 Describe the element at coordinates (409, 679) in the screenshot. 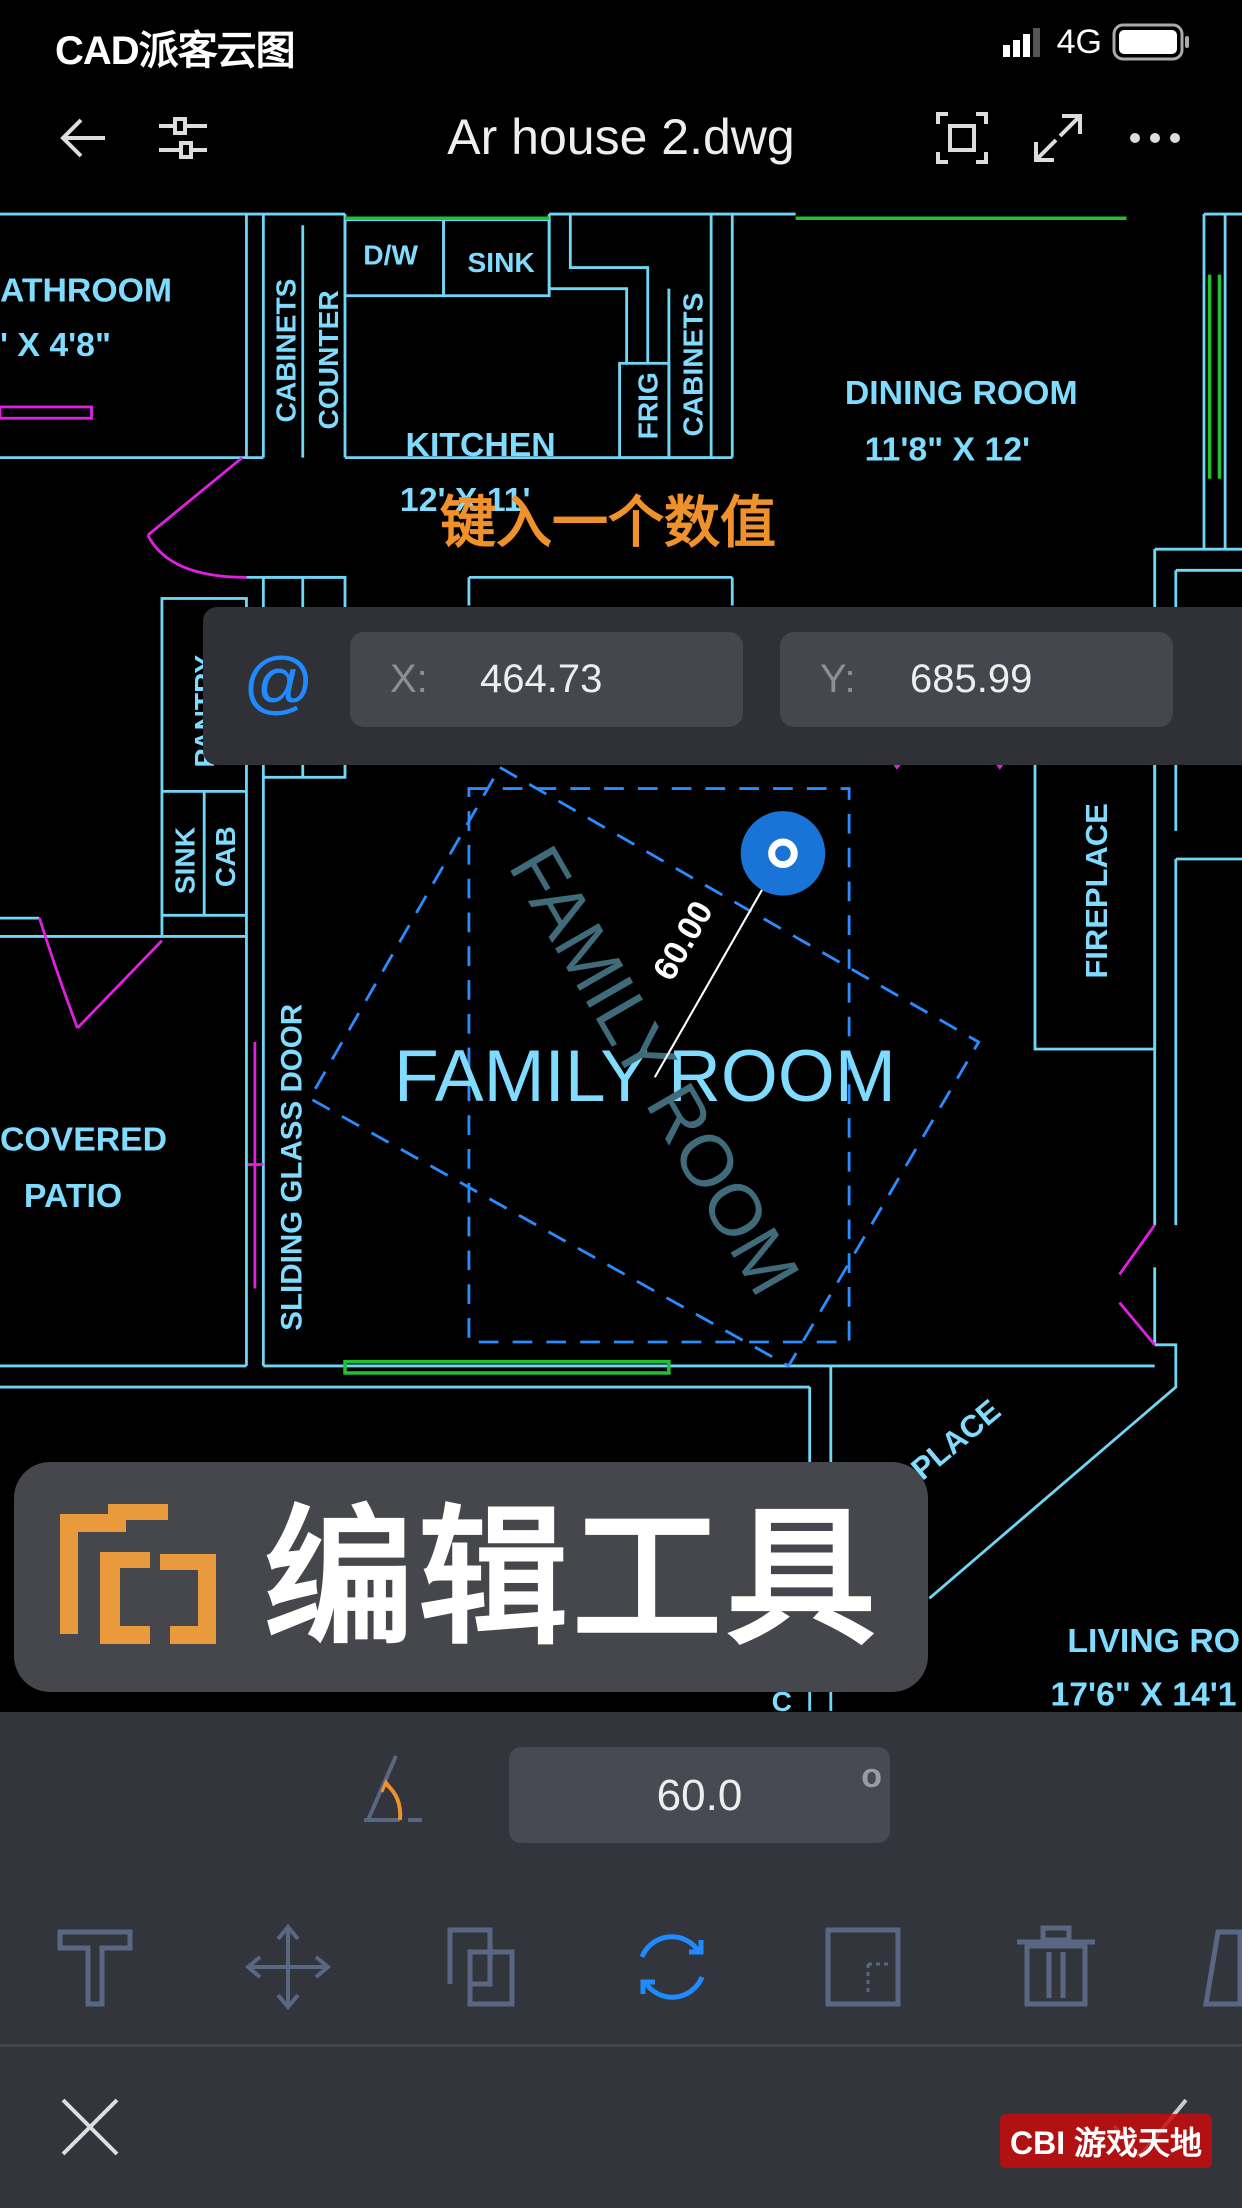

I see `x-label: X:` at that location.